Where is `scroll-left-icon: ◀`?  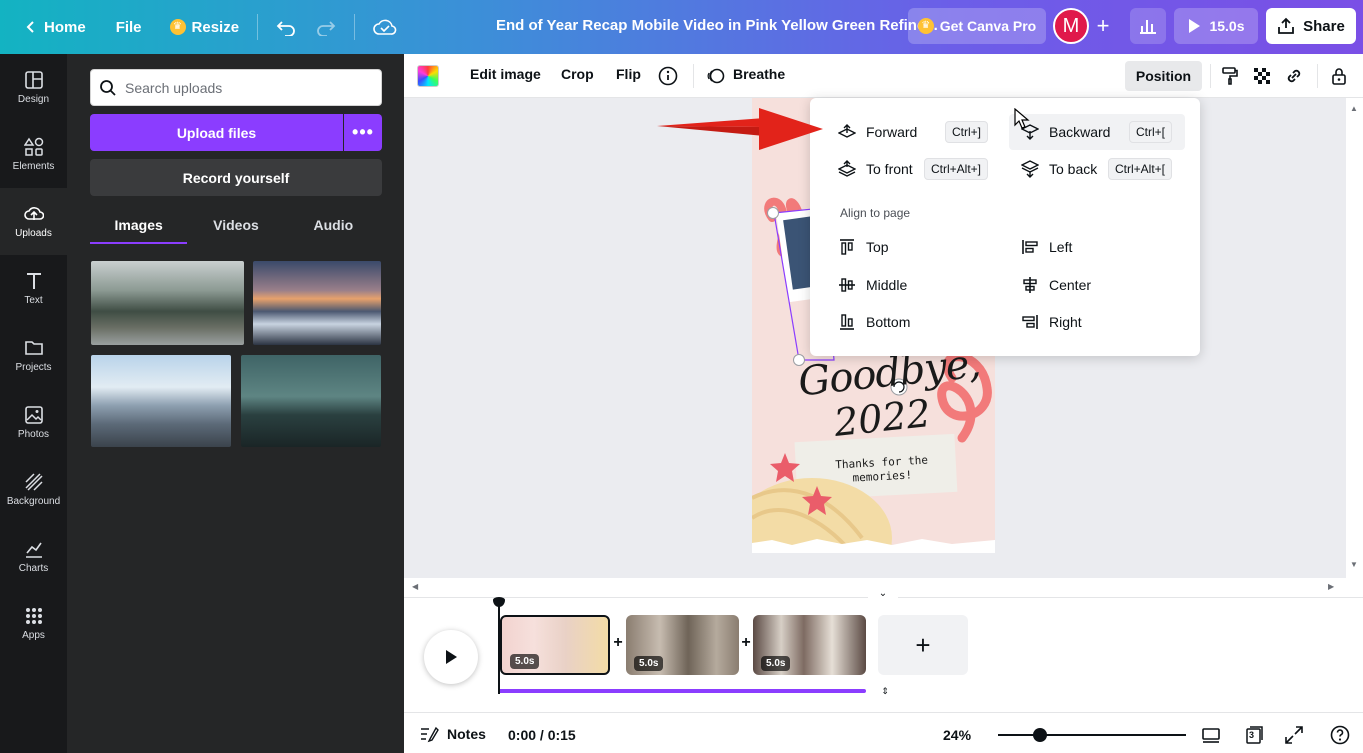 scroll-left-icon: ◀ is located at coordinates (415, 586).